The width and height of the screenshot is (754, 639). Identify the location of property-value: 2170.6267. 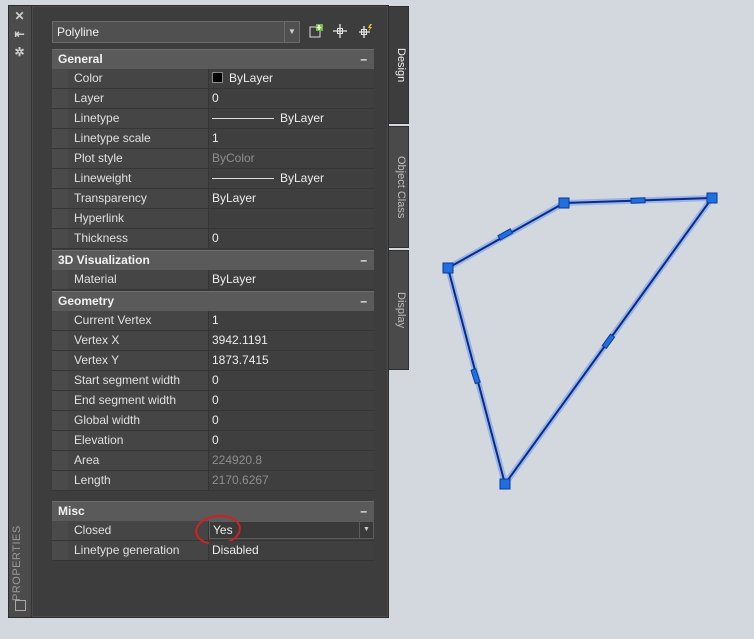
(291, 480).